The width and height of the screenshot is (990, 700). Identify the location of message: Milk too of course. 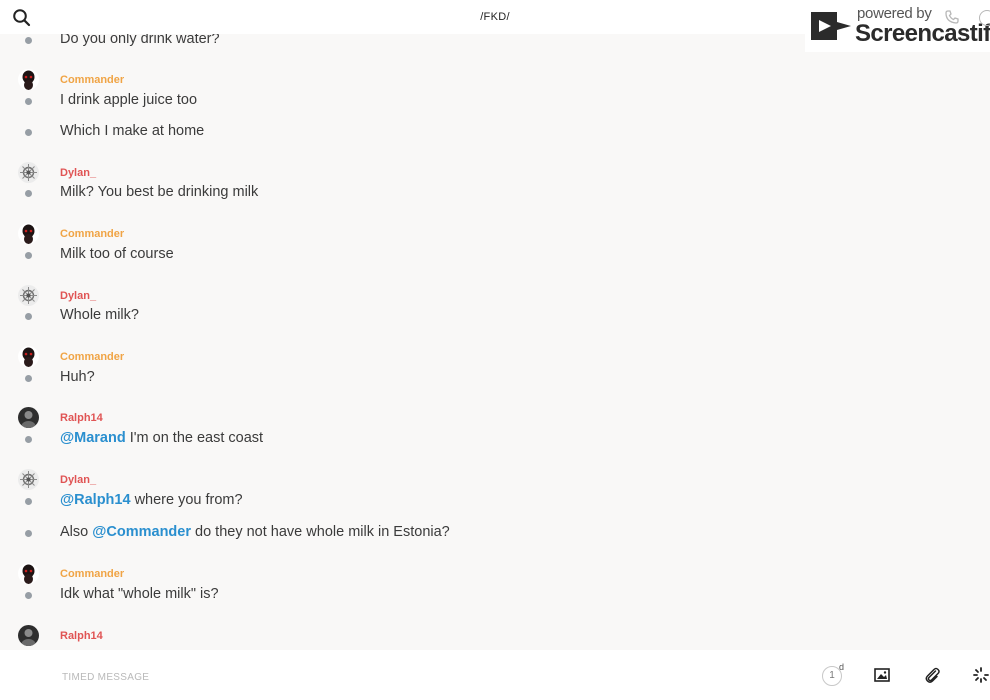
(495, 256).